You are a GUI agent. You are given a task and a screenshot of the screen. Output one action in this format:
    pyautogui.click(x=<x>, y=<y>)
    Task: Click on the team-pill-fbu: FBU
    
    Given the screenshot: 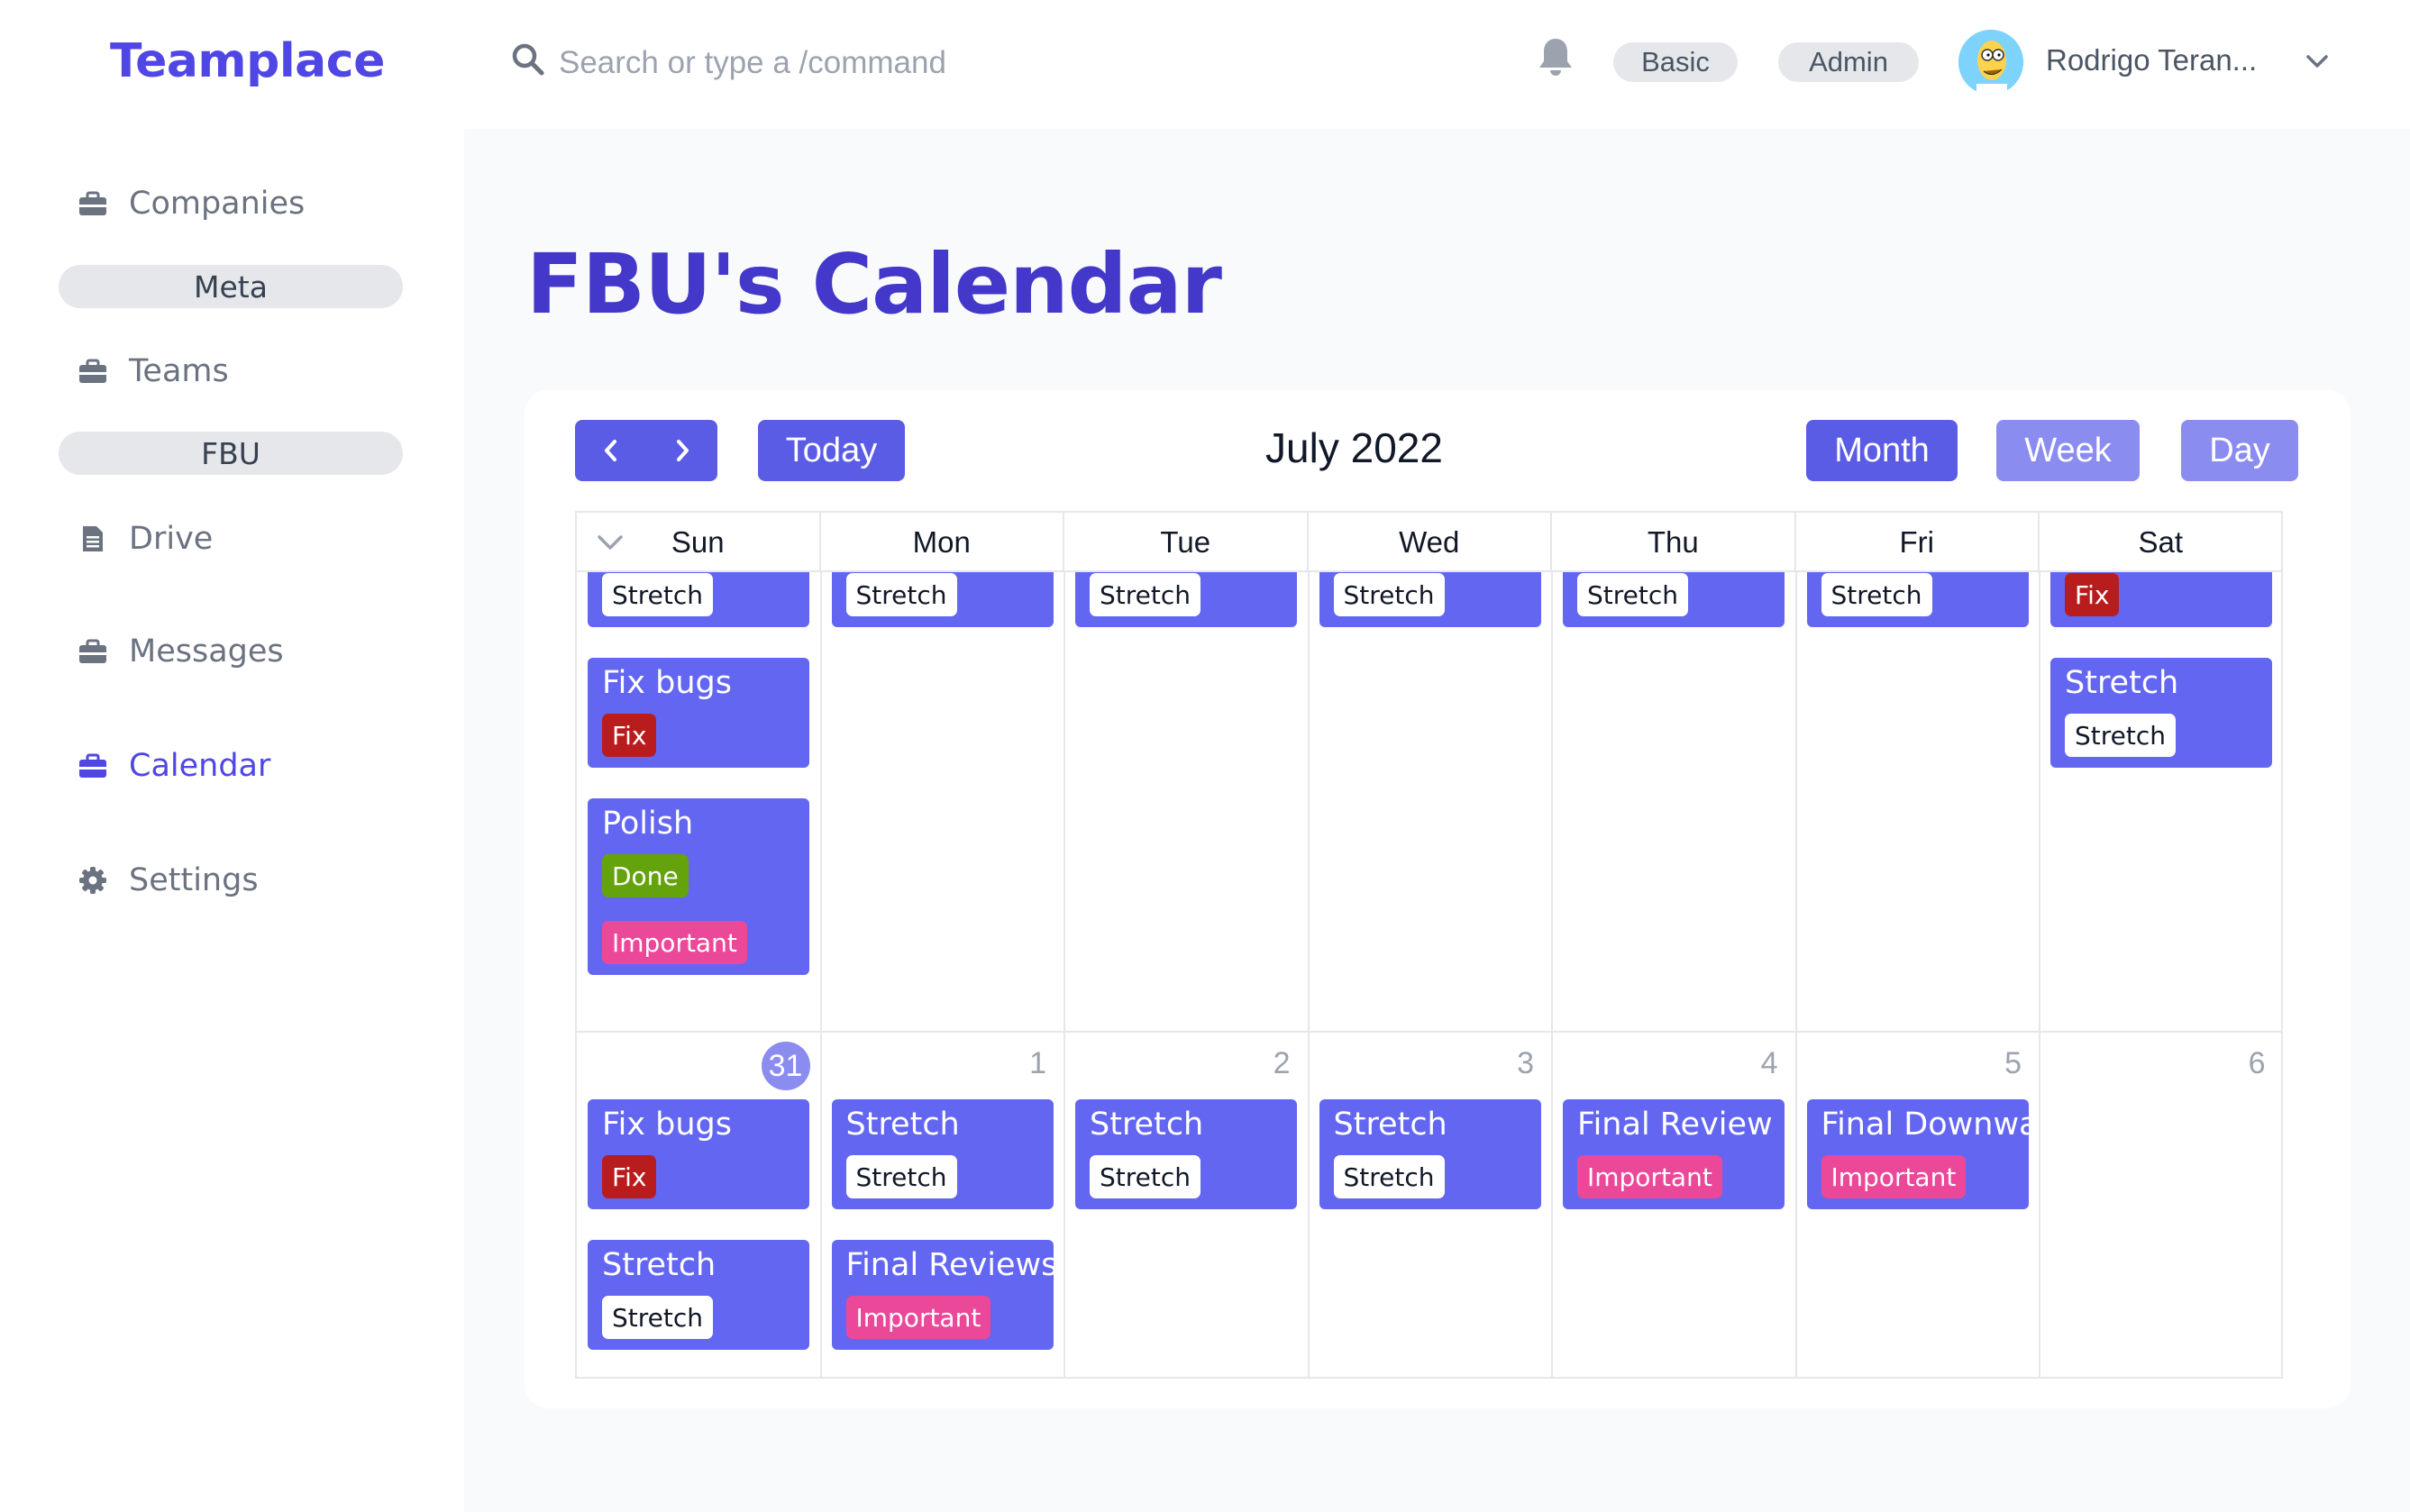 What is the action you would take?
    pyautogui.click(x=231, y=453)
    